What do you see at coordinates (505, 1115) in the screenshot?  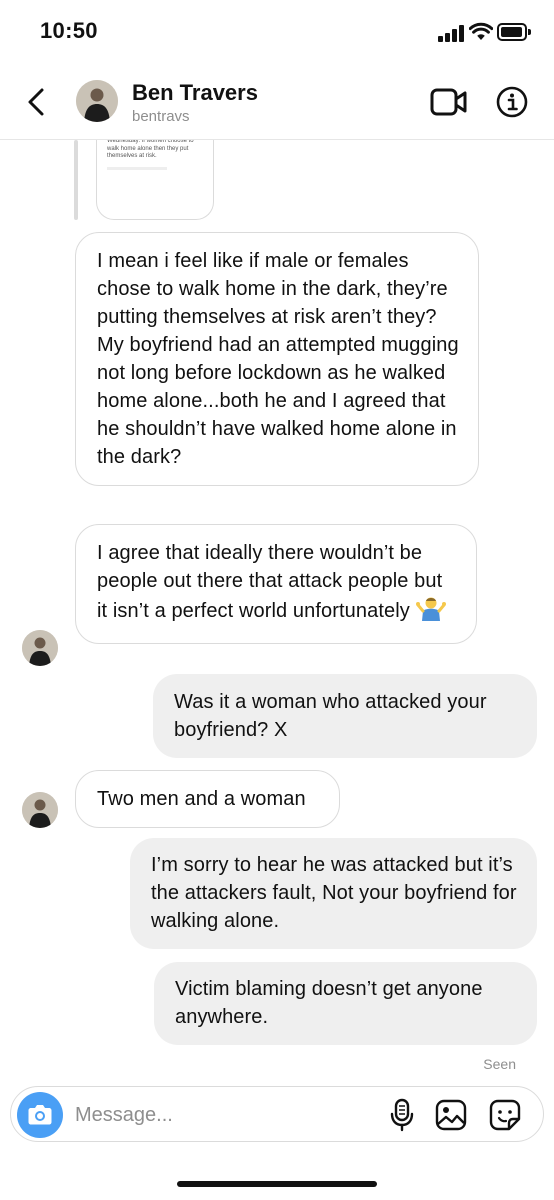 I see `sticker-icon` at bounding box center [505, 1115].